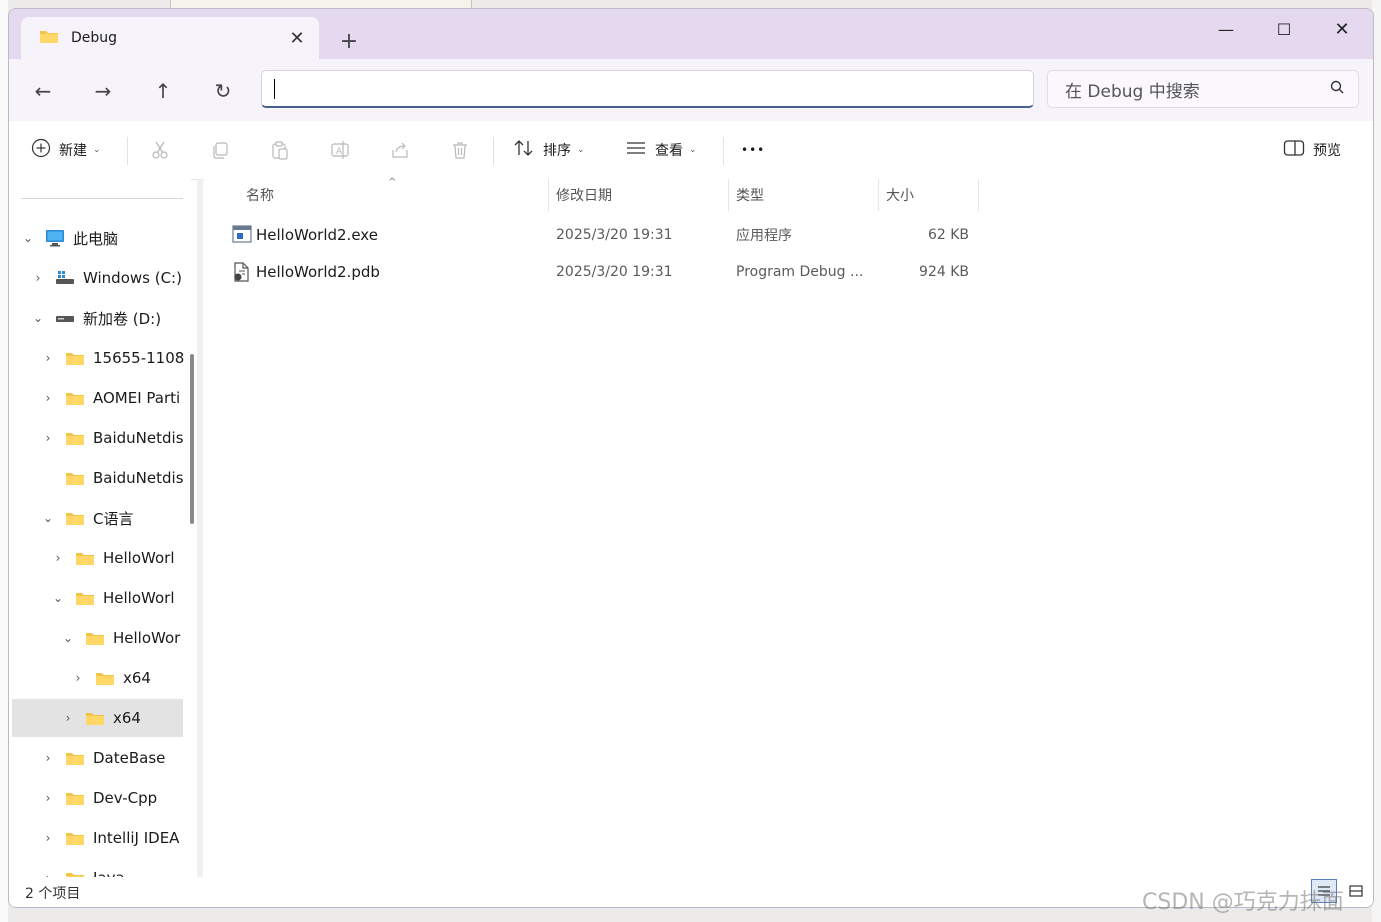 This screenshot has width=1381, height=922. Describe the element at coordinates (750, 195) in the screenshot. I see `column-header-type: 类型` at that location.